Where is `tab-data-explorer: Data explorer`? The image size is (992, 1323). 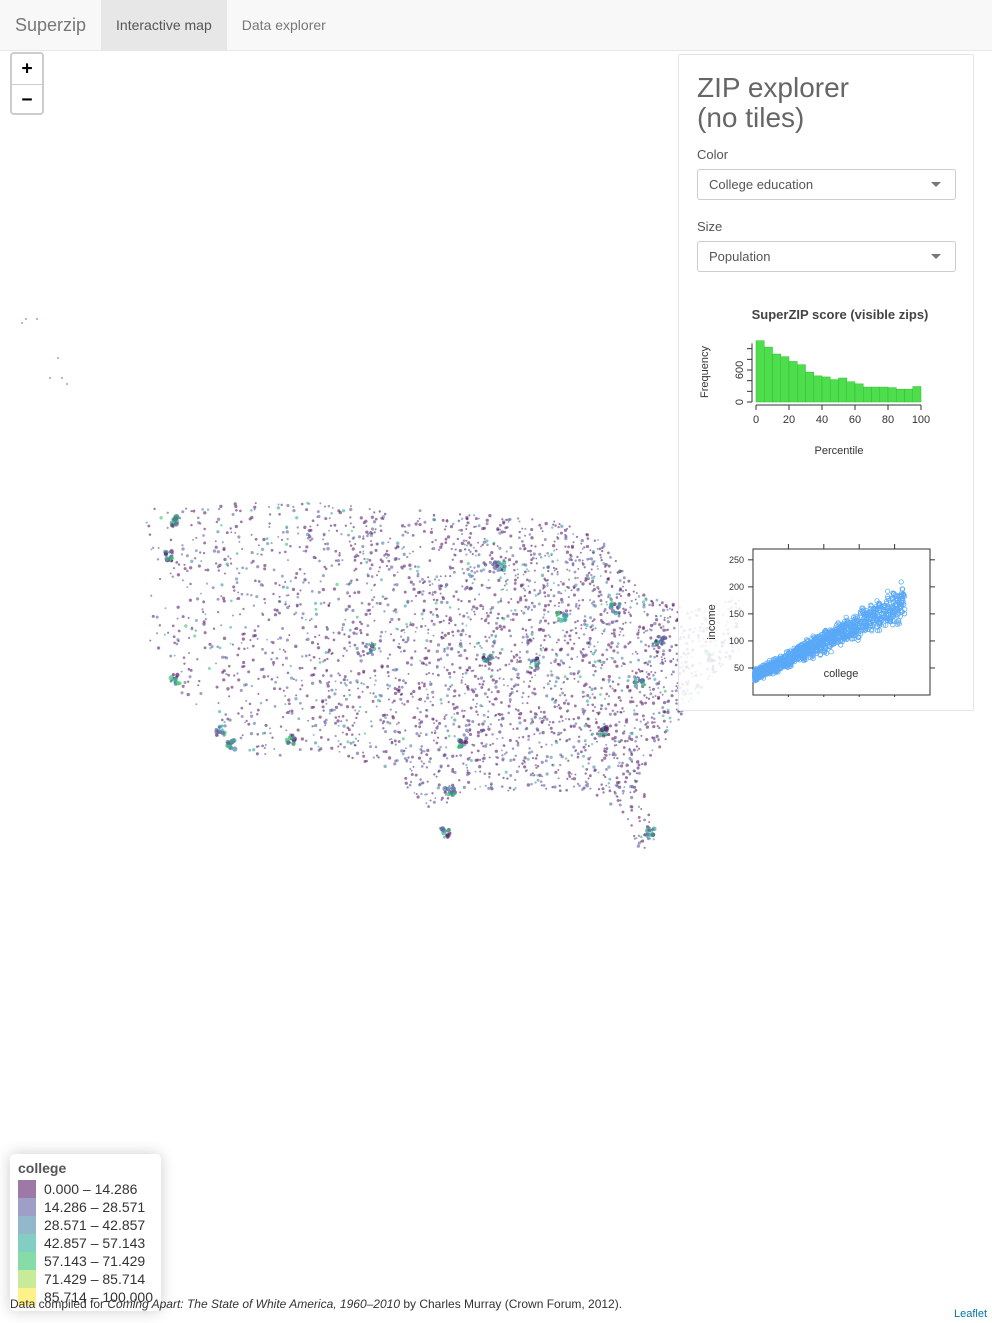
tab-data-explorer: Data explorer is located at coordinates (284, 25).